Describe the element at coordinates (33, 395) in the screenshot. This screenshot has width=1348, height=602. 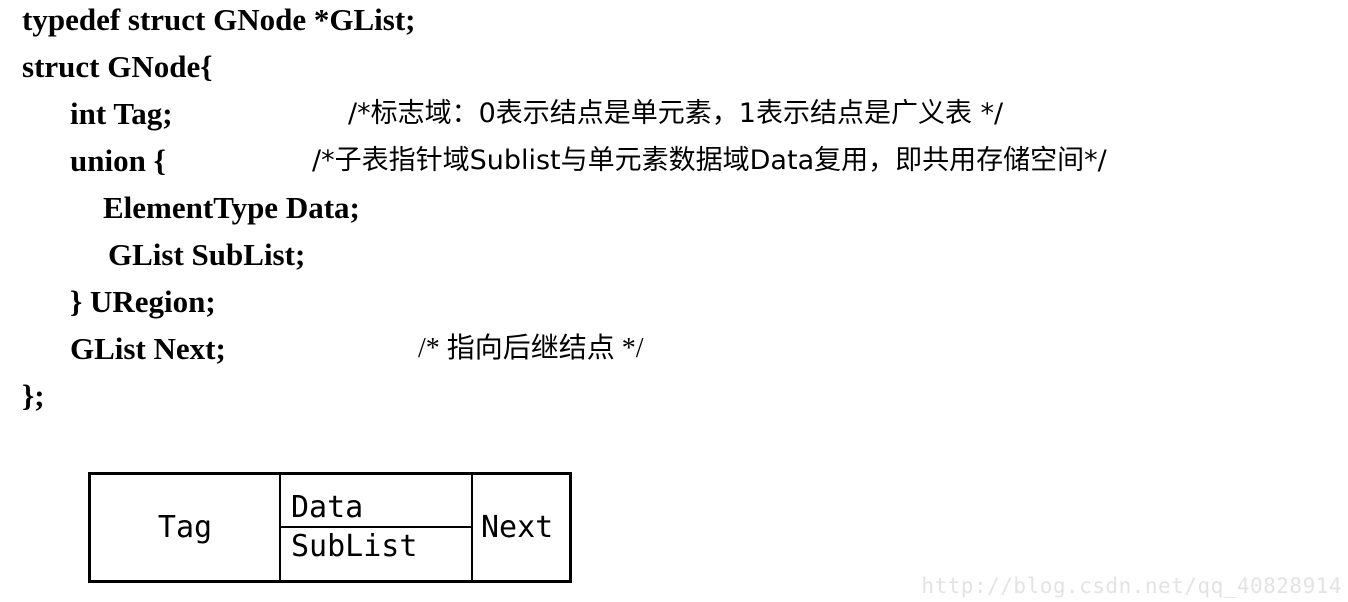
I see `code-line-text: };` at that location.